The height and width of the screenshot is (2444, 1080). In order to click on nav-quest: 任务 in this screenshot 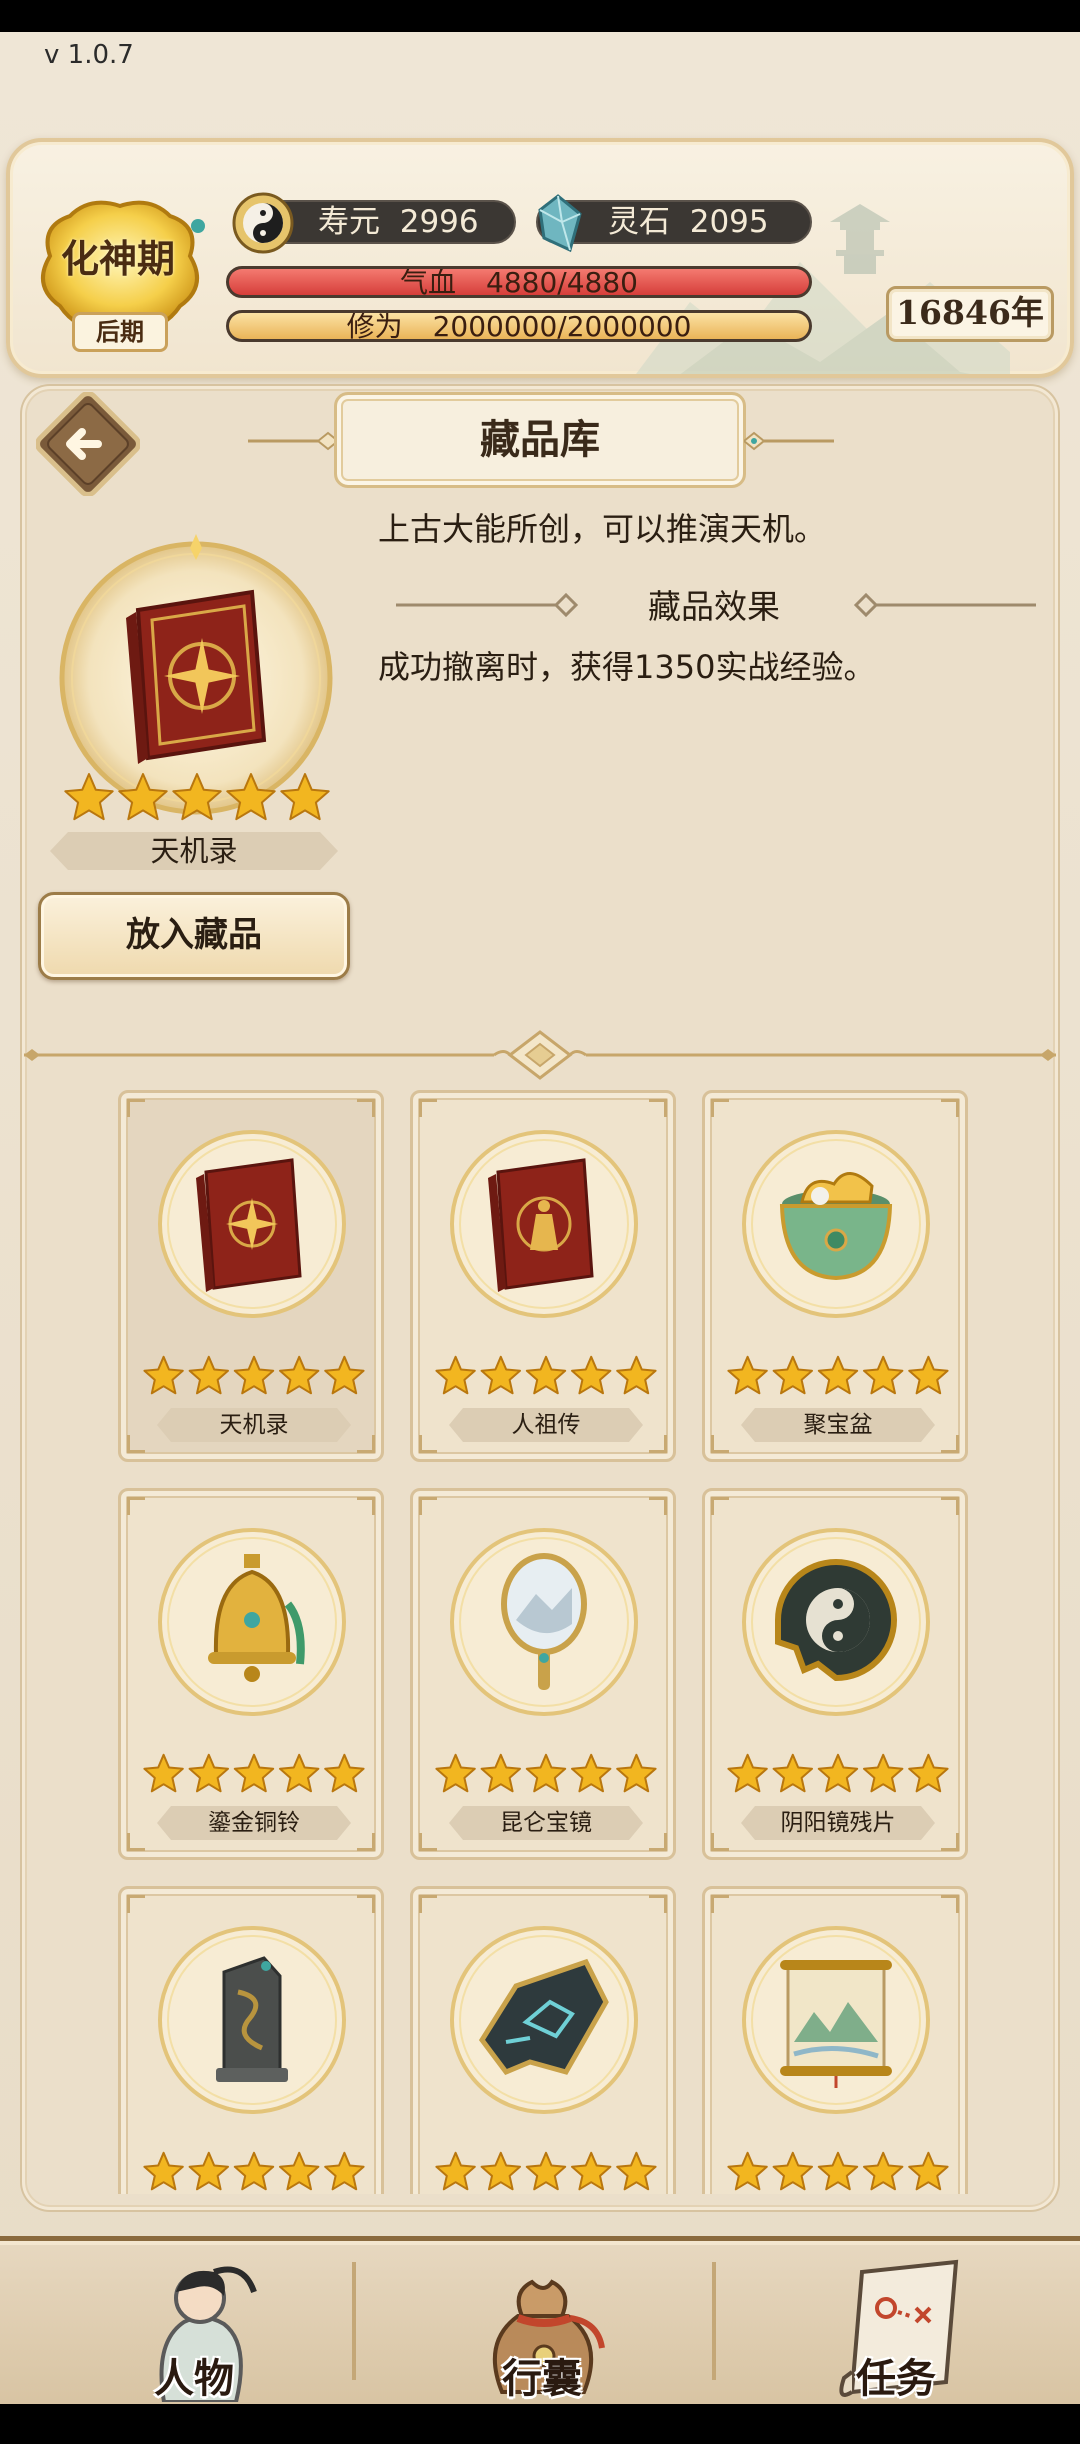, I will do `click(896, 2320)`.